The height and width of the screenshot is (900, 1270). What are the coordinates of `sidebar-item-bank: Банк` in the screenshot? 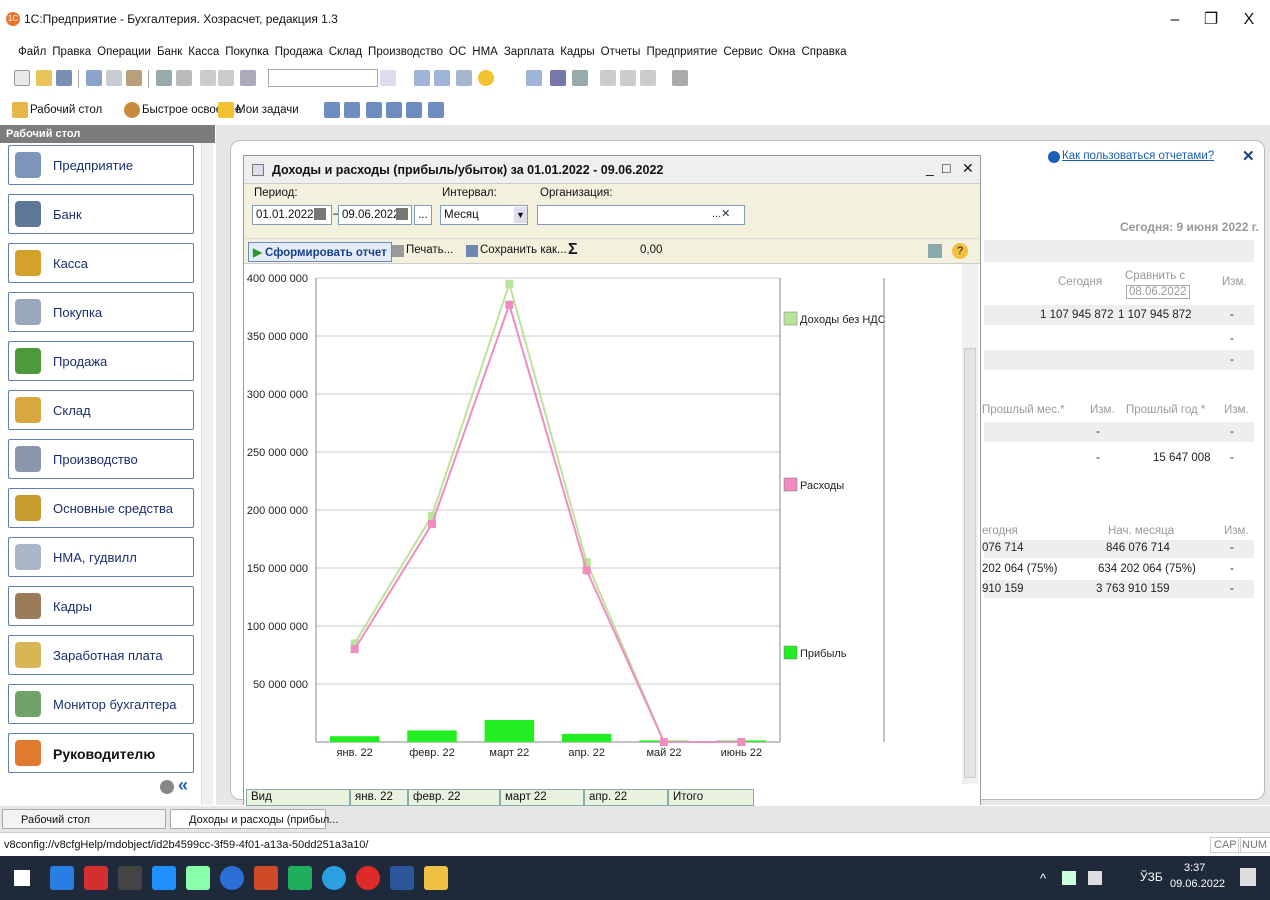 It's located at (101, 214).